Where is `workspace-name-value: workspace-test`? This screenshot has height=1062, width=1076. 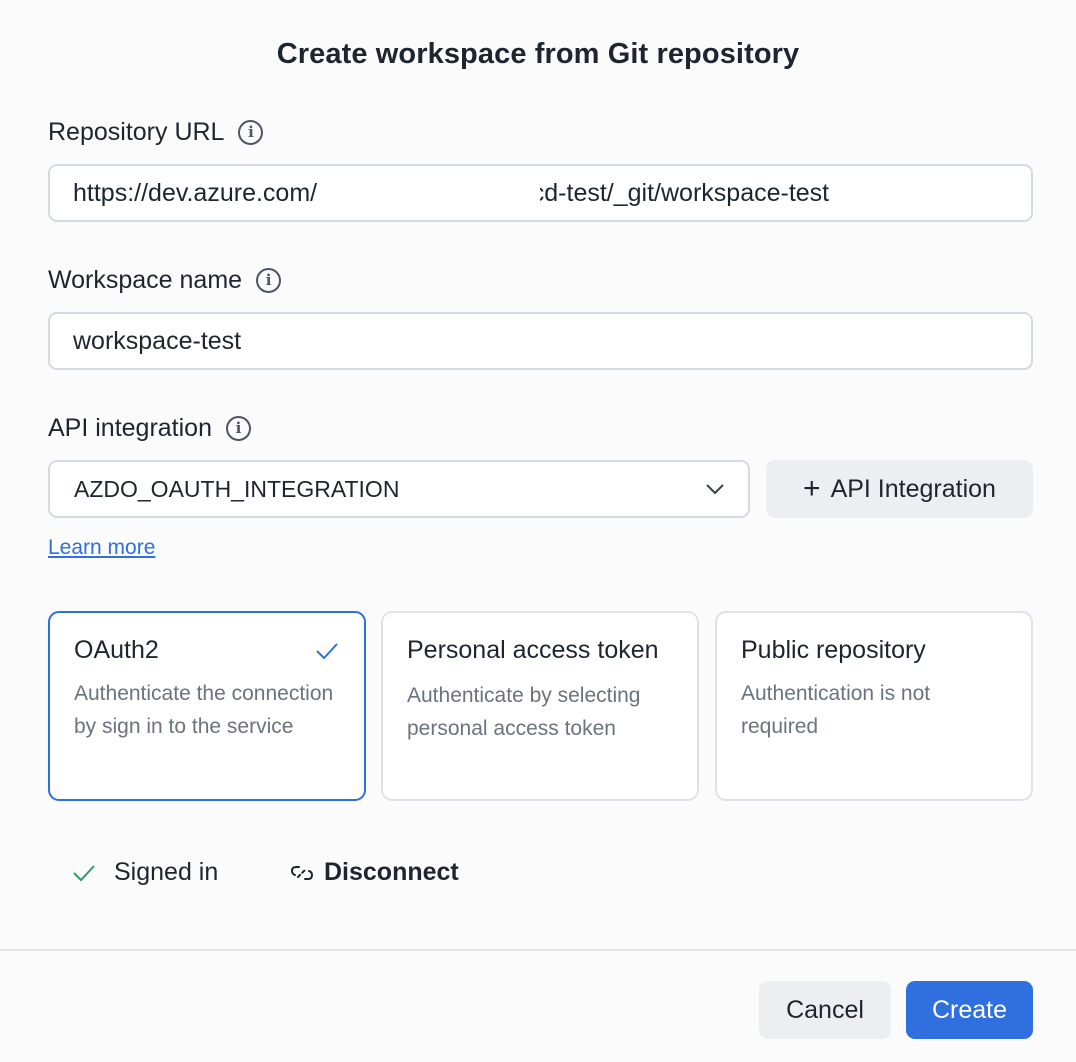 workspace-name-value: workspace-test is located at coordinates (157, 340).